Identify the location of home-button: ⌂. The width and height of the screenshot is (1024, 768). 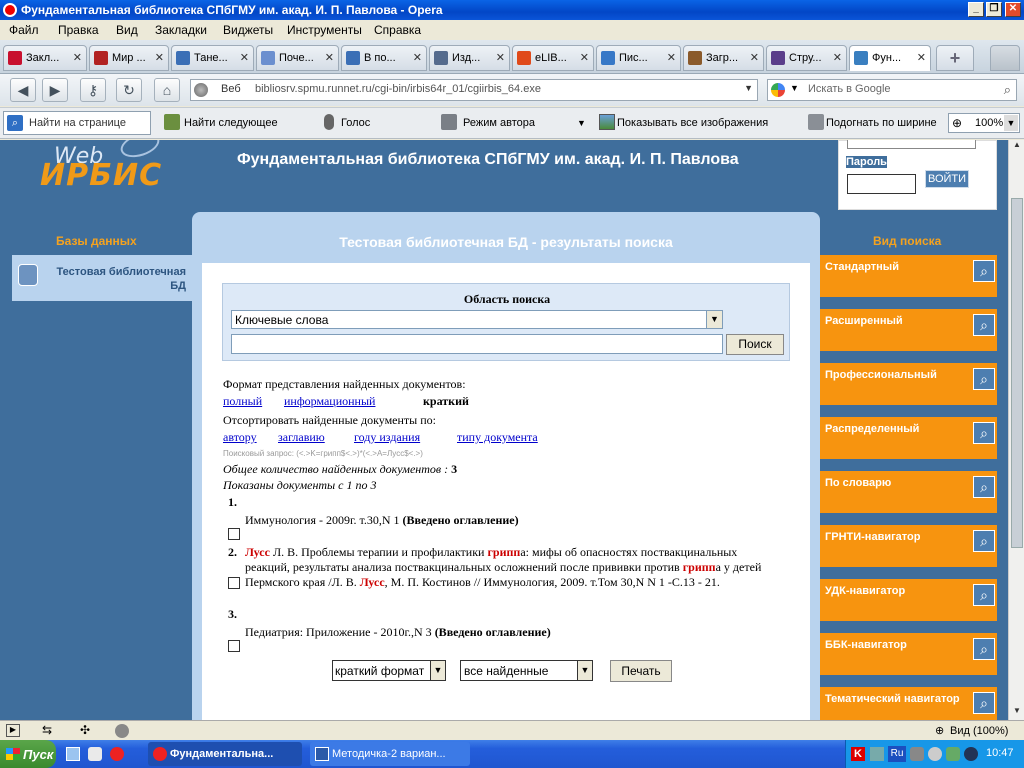
(167, 90).